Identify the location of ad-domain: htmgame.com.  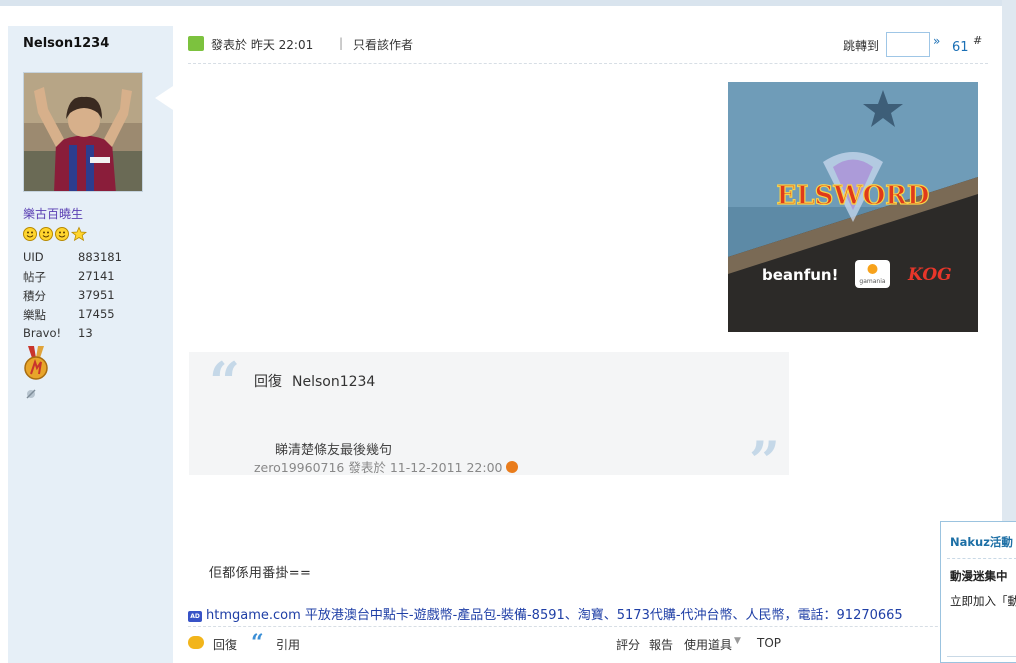
(253, 615).